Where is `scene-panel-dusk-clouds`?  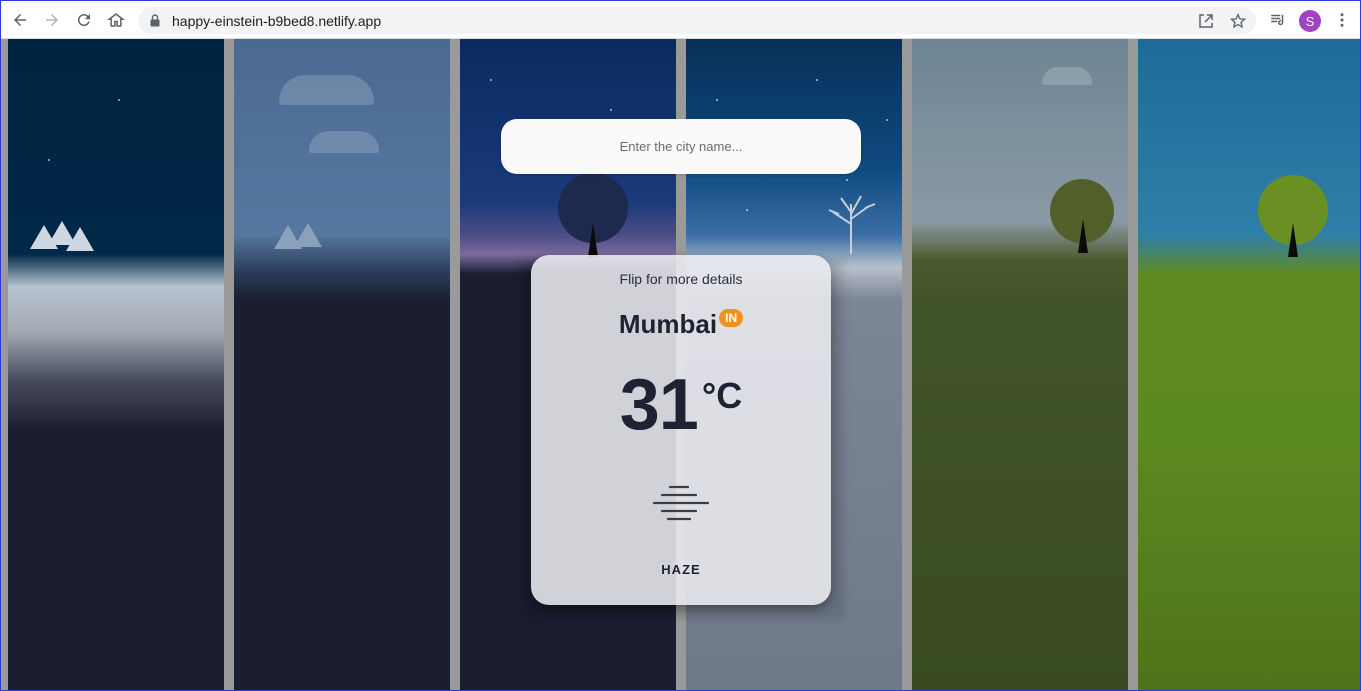 scene-panel-dusk-clouds is located at coordinates (342, 364).